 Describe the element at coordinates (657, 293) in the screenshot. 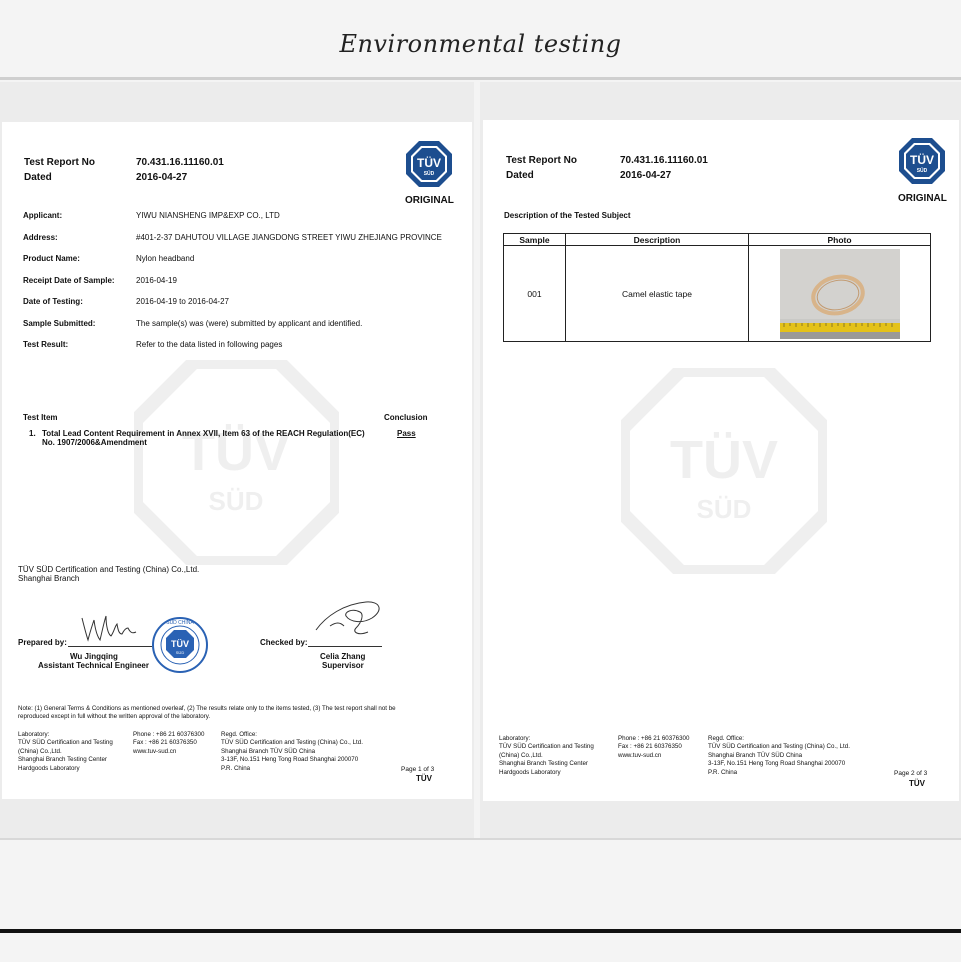

I see `table-cell-description: Camel elastic tape` at that location.